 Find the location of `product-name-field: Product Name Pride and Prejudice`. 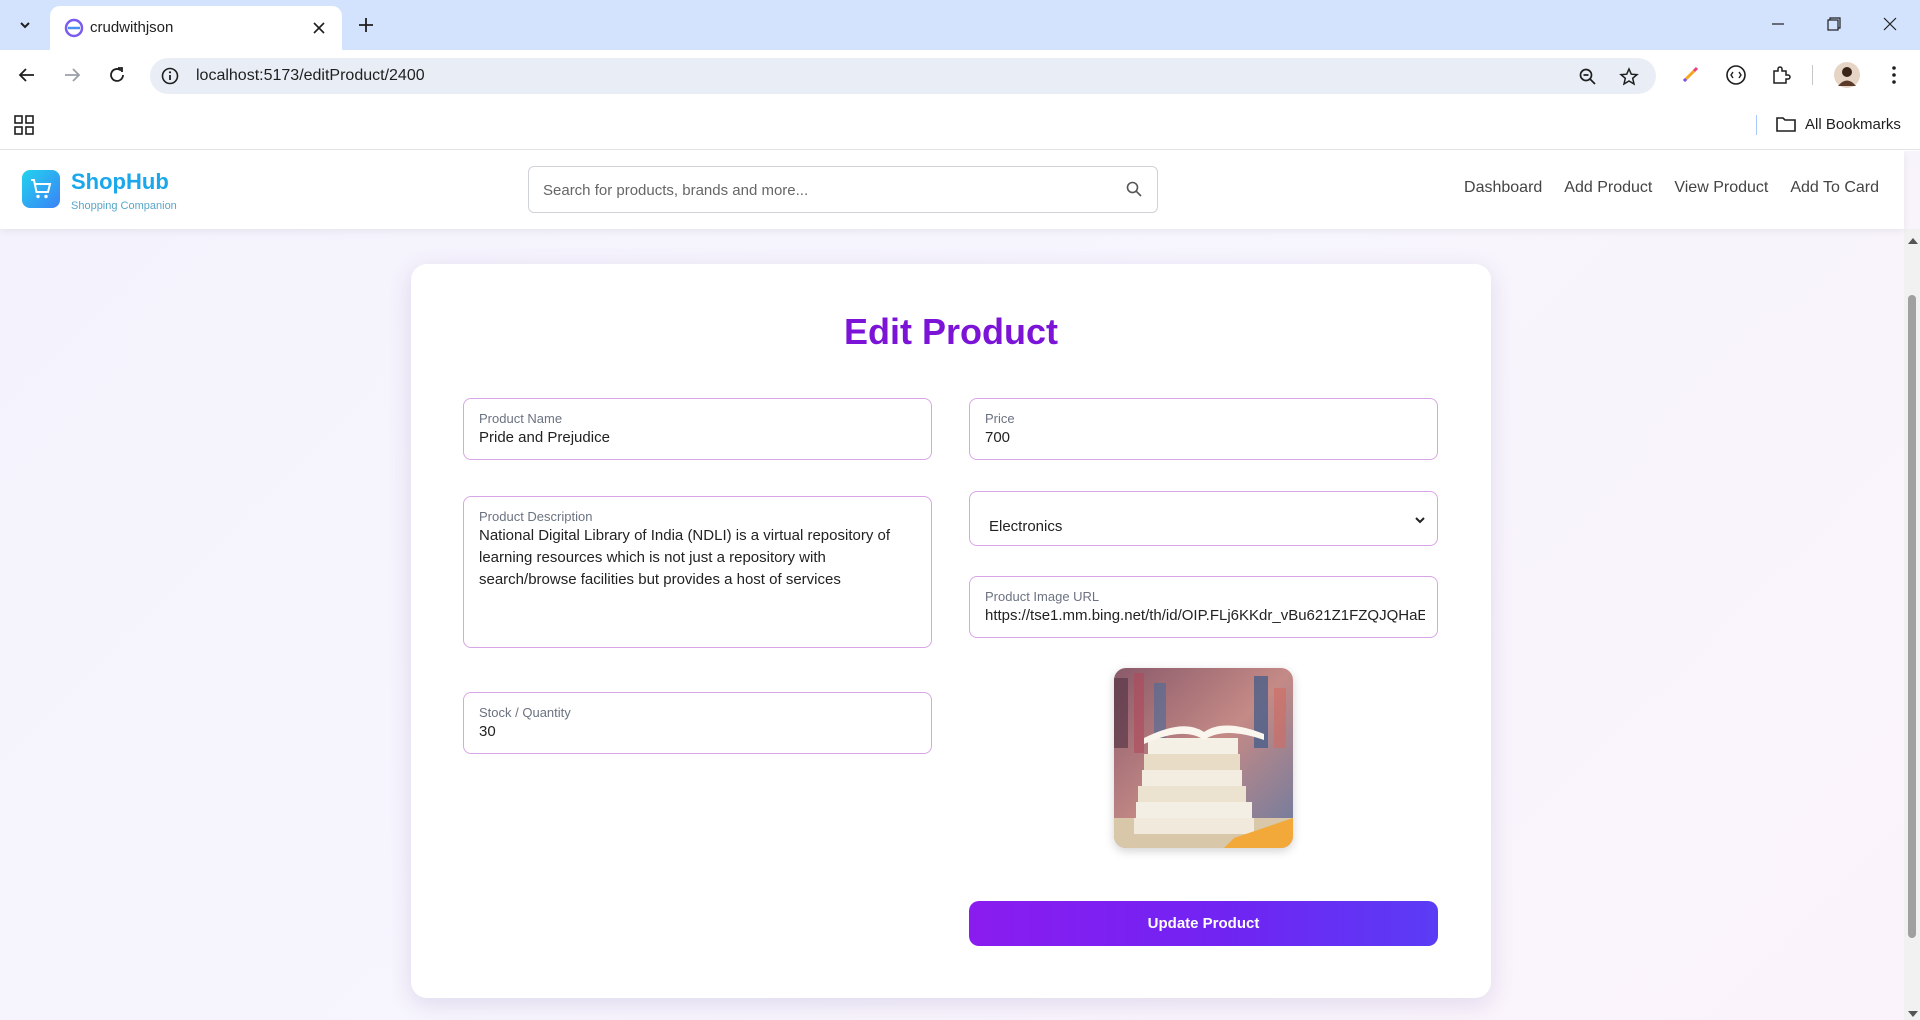

product-name-field: Product Name Pride and Prejudice is located at coordinates (697, 429).